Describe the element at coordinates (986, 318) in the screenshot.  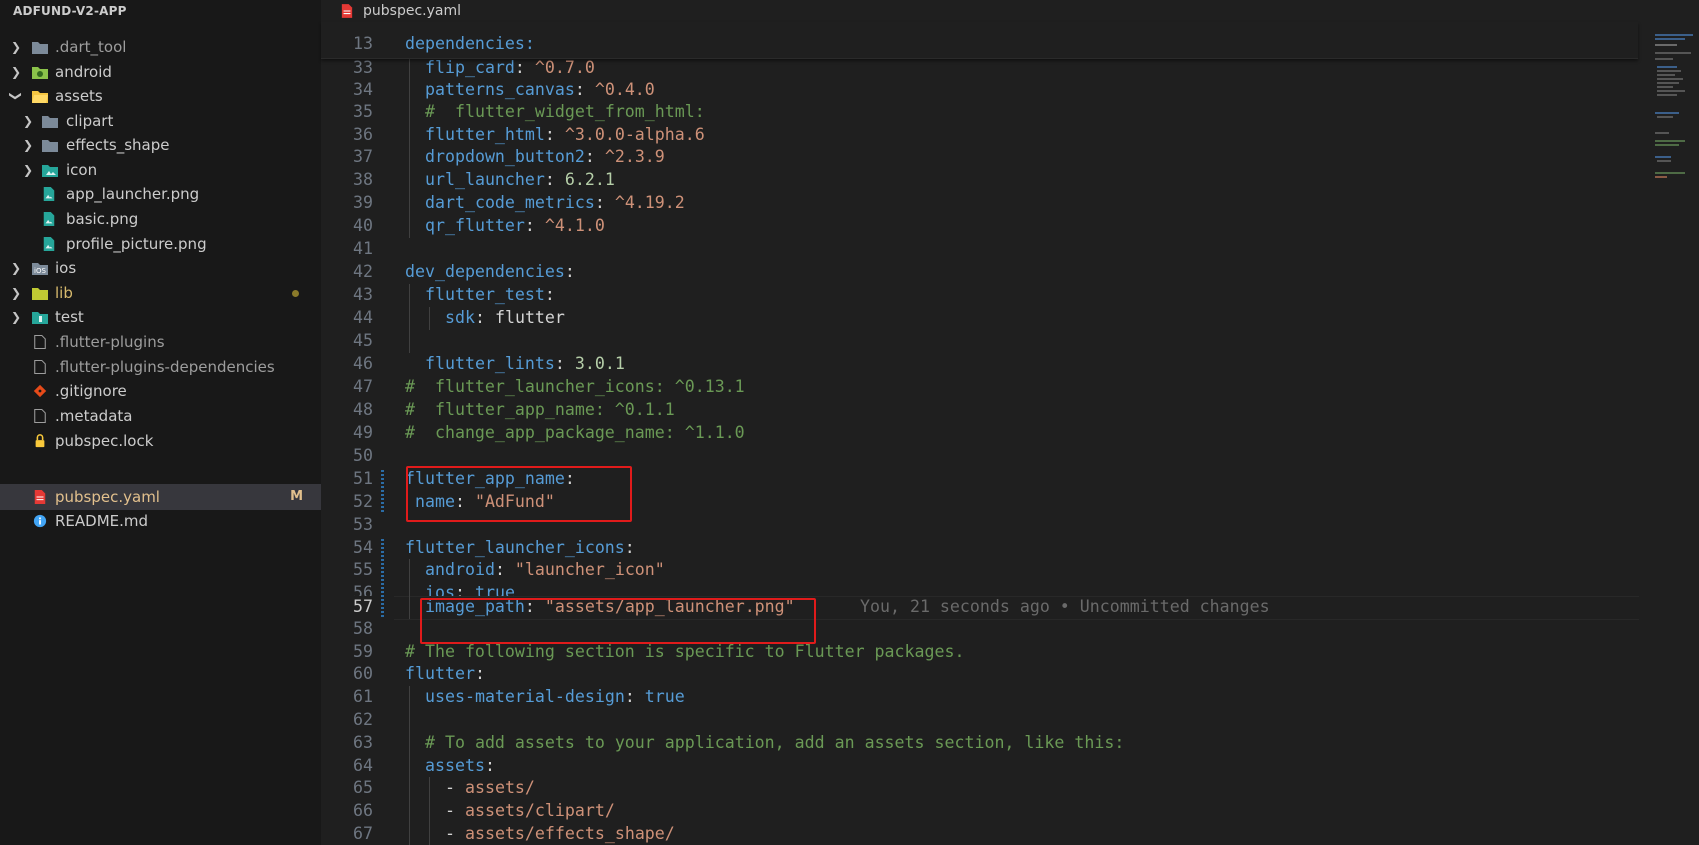
I see `code-line-44: 44 sdk: flutter` at that location.